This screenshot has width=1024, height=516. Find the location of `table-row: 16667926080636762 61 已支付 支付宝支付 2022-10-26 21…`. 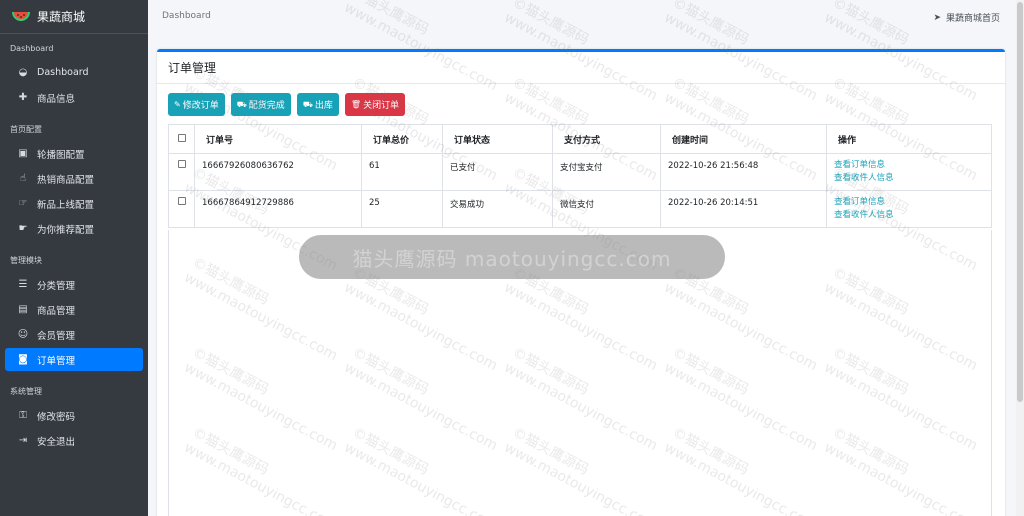

table-row: 16667926080636762 61 已支付 支付宝支付 2022-10-26 21… is located at coordinates (580, 172).